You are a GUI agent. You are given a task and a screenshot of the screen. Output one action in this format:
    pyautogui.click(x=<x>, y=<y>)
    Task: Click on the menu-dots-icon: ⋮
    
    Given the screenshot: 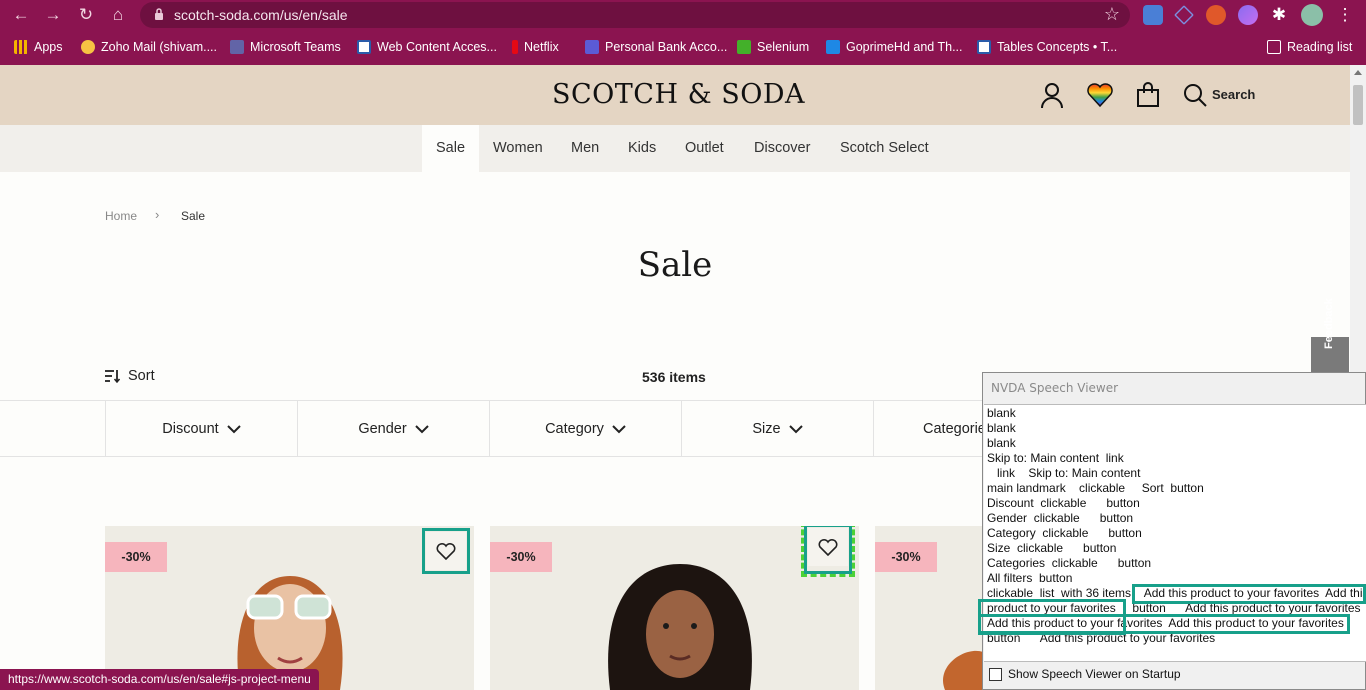 What is the action you would take?
    pyautogui.click(x=1345, y=15)
    